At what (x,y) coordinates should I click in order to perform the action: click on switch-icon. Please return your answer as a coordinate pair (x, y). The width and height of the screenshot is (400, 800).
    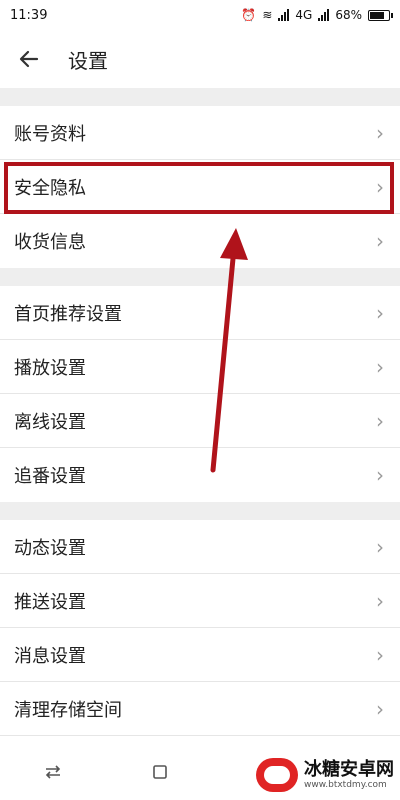
    Looking at the image, I should click on (53, 772).